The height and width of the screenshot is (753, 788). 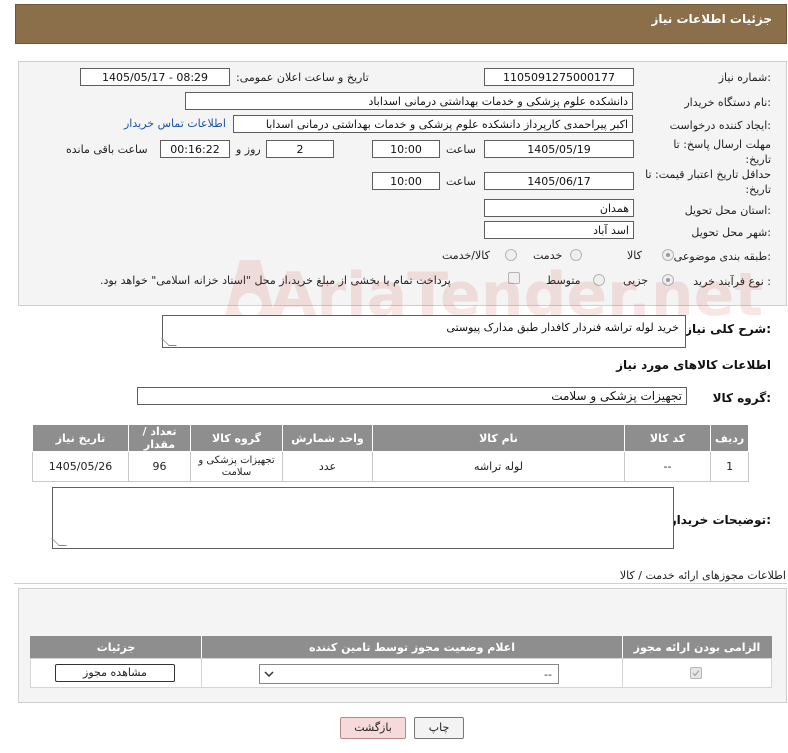 I want to click on category-goods-radio, so click(x=668, y=255).